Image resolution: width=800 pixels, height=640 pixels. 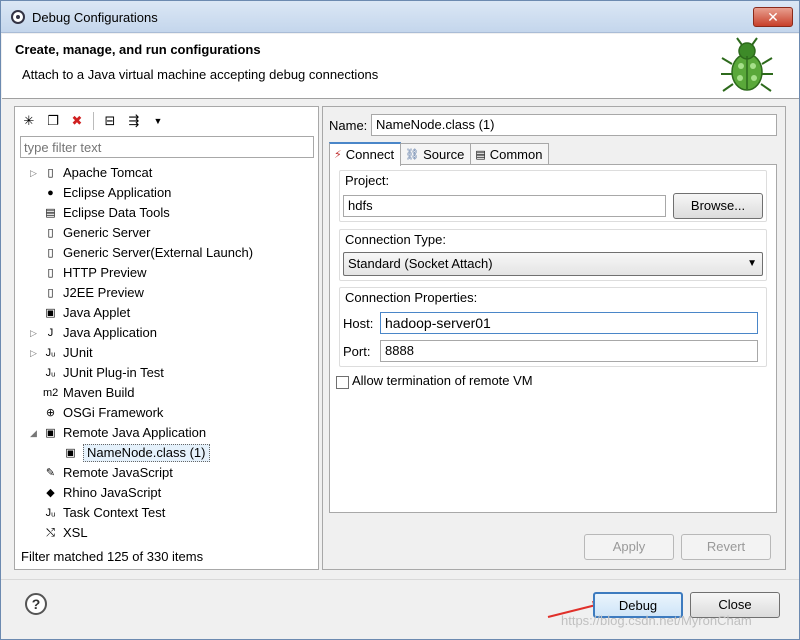 I want to click on eclipse-app-icon, so click(x=18, y=17).